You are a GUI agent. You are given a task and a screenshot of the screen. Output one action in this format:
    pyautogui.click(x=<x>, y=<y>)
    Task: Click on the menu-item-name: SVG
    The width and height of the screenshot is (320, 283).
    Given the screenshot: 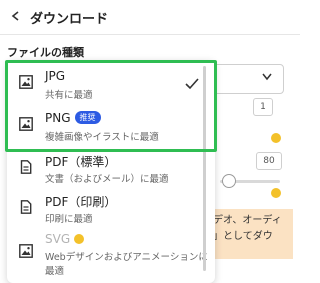 What is the action you would take?
    pyautogui.click(x=58, y=239)
    